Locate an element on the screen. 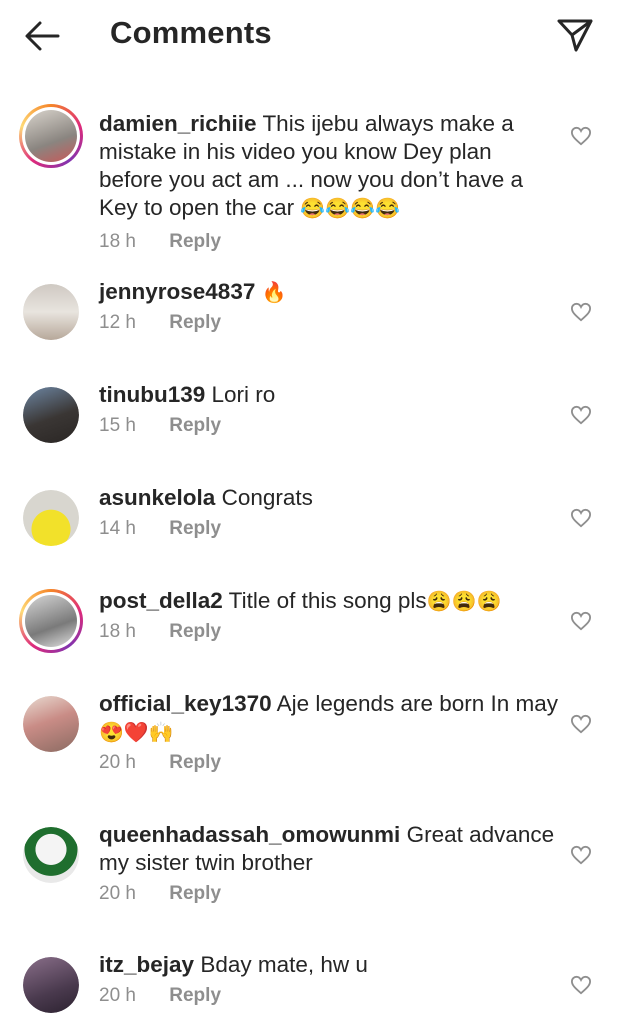 This screenshot has height=1027, width=624. comment-body: Aje legends are born In may is located at coordinates (417, 703).